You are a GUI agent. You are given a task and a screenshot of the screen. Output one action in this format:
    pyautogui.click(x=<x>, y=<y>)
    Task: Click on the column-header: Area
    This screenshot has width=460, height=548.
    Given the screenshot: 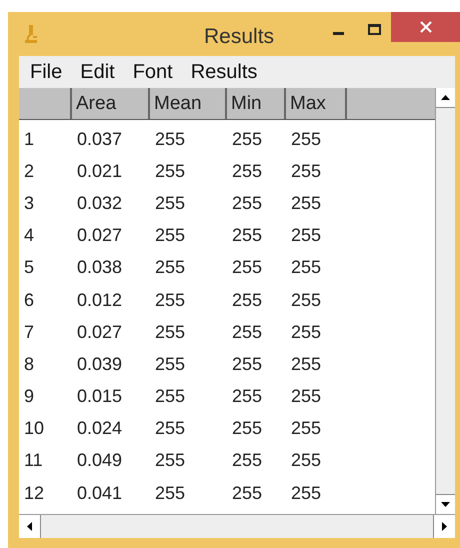 What is the action you would take?
    pyautogui.click(x=111, y=103)
    